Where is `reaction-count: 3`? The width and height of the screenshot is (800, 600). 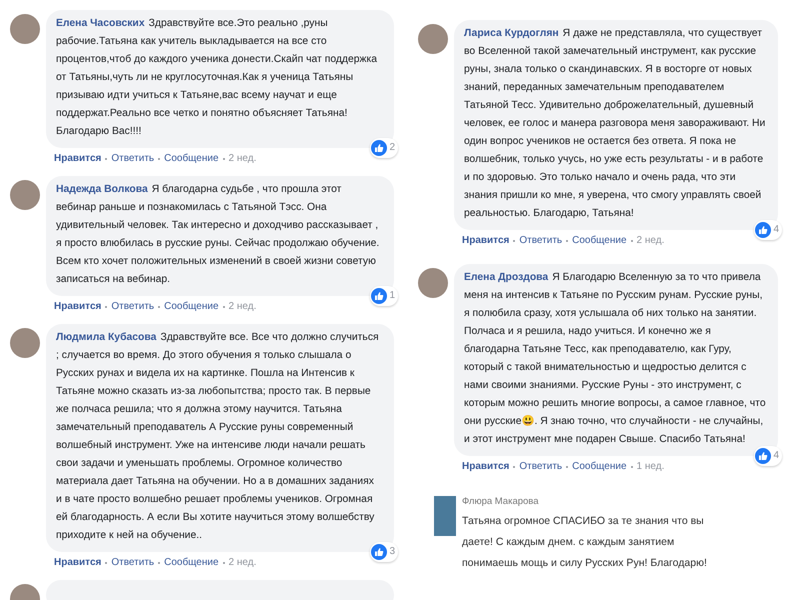 reaction-count: 3 is located at coordinates (392, 552).